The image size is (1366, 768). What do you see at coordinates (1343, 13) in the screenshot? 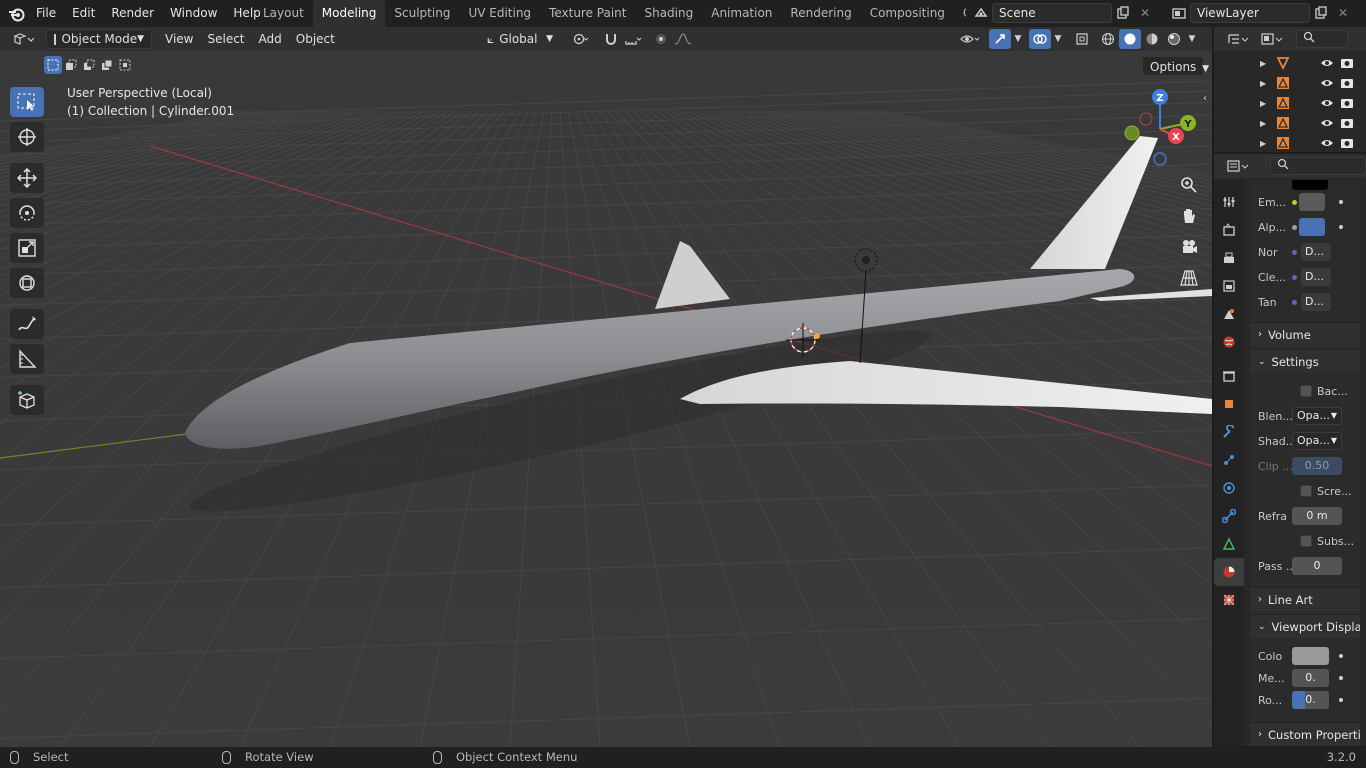
I see `remove-viewlayer-icon: ✕` at bounding box center [1343, 13].